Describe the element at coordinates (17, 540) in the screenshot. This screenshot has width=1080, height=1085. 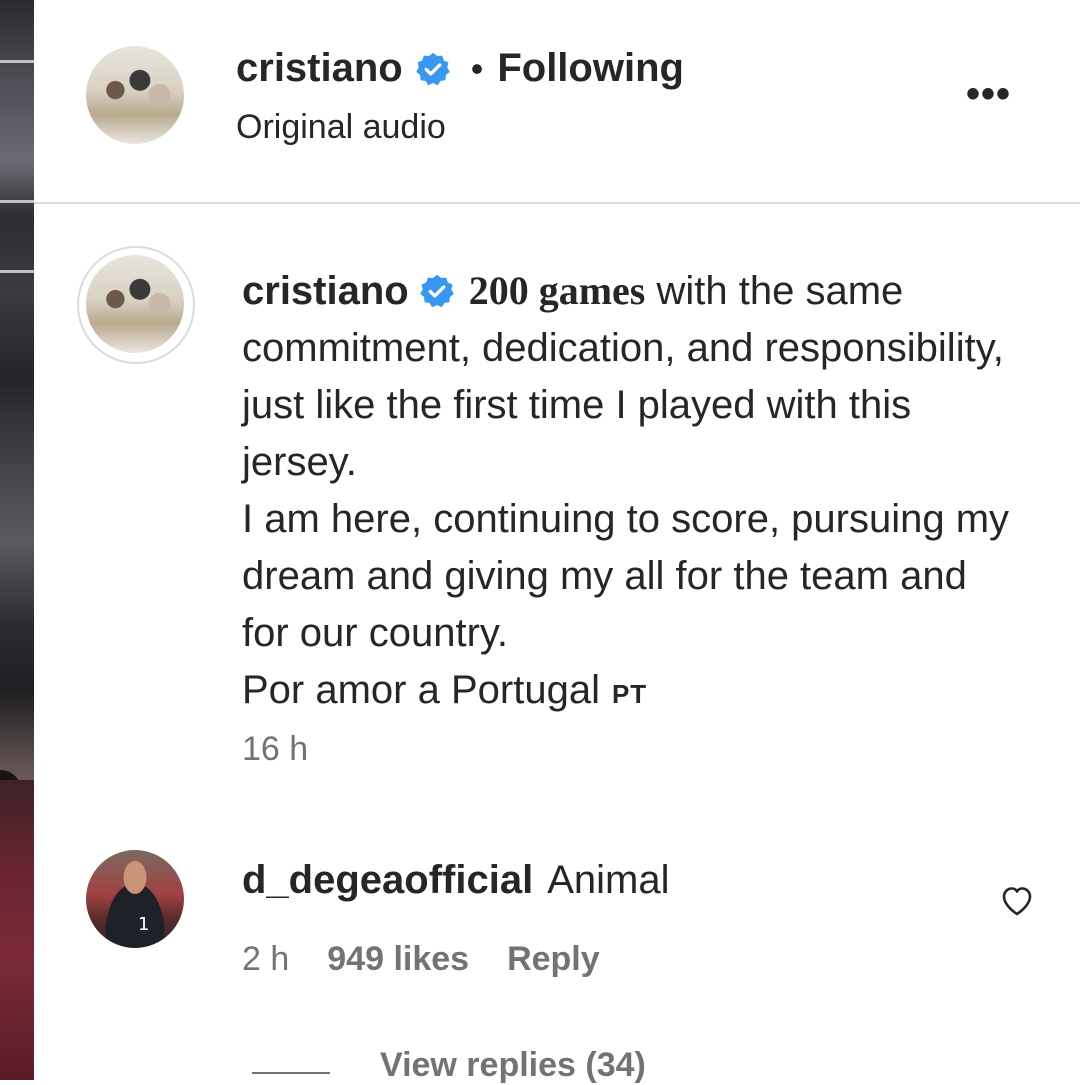
I see `video-strip` at that location.